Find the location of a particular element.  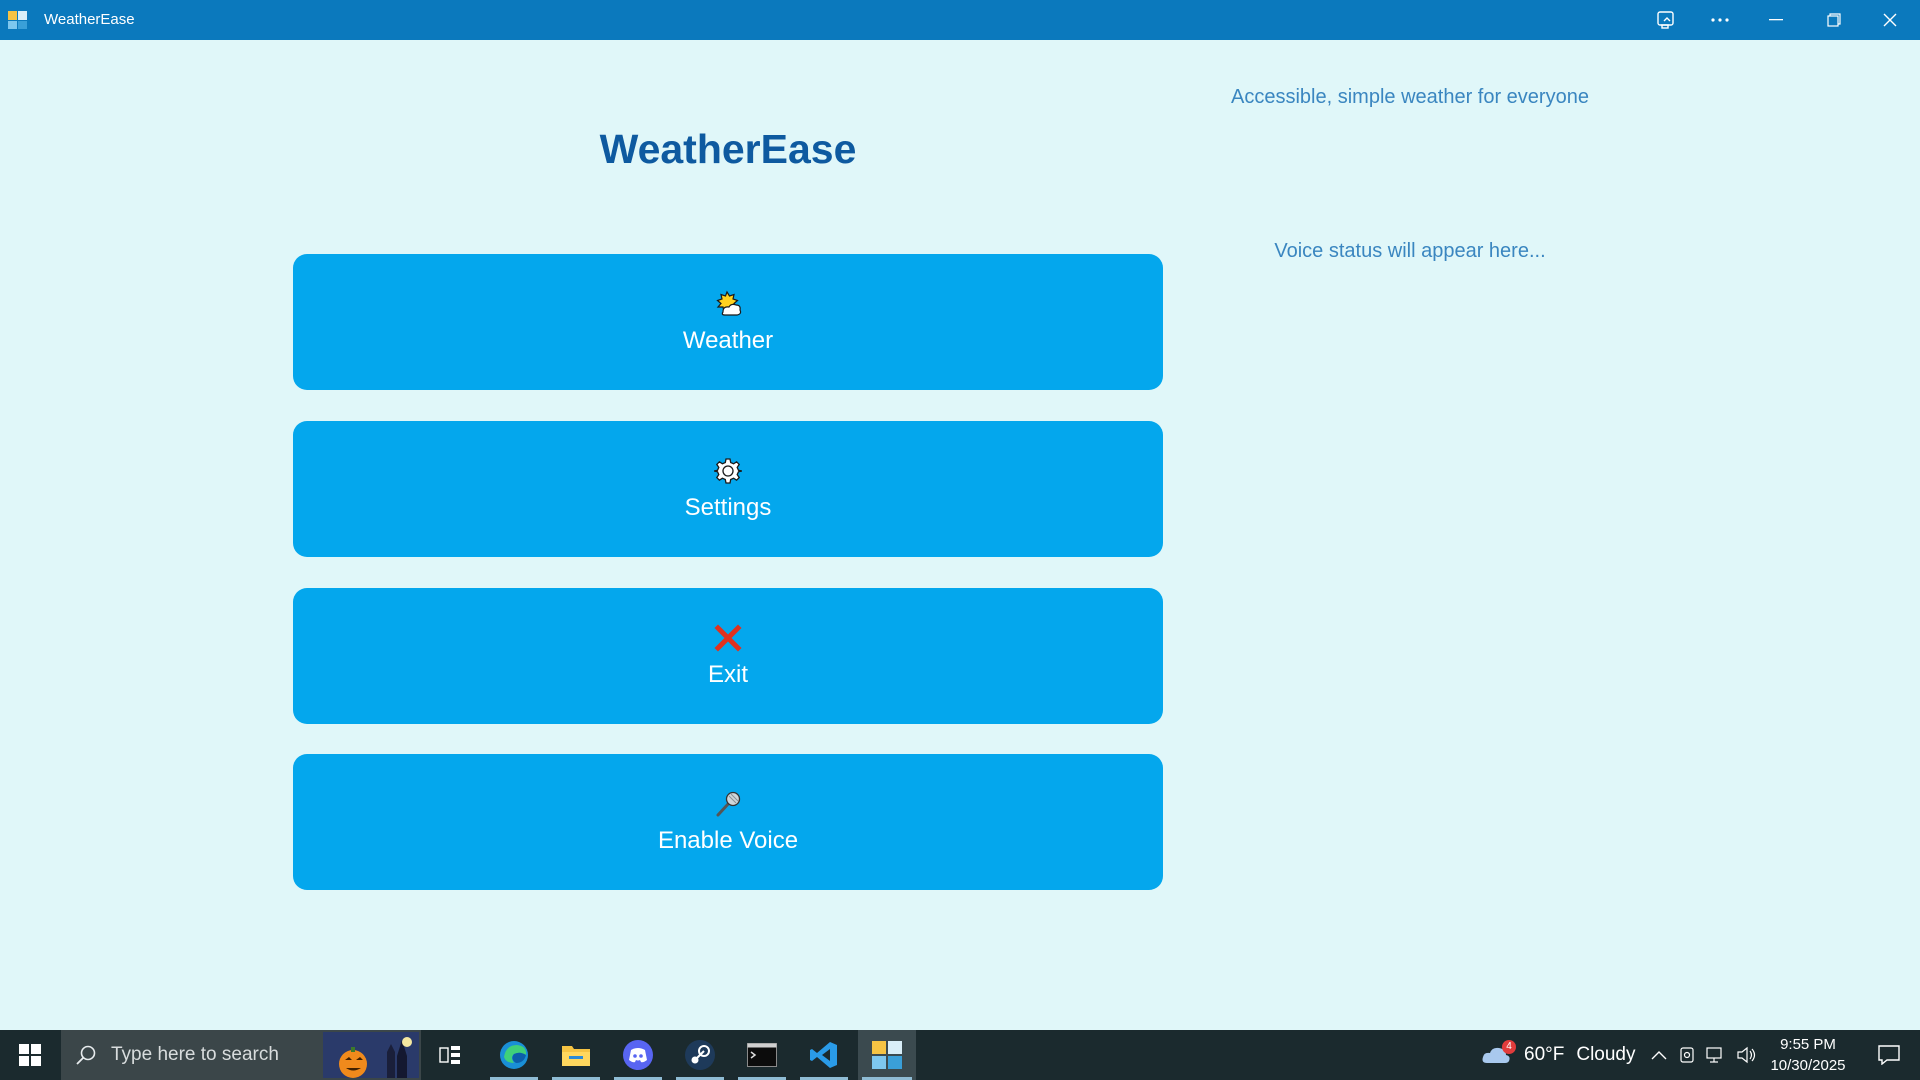

taskbar-steam is located at coordinates (700, 1055).